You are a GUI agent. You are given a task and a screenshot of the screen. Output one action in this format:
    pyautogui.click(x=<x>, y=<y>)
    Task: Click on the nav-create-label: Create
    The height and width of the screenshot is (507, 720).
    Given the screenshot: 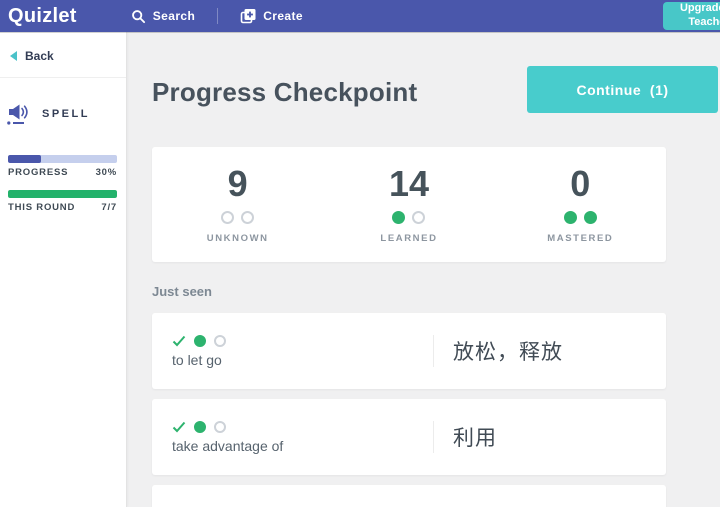 What is the action you would take?
    pyautogui.click(x=283, y=16)
    